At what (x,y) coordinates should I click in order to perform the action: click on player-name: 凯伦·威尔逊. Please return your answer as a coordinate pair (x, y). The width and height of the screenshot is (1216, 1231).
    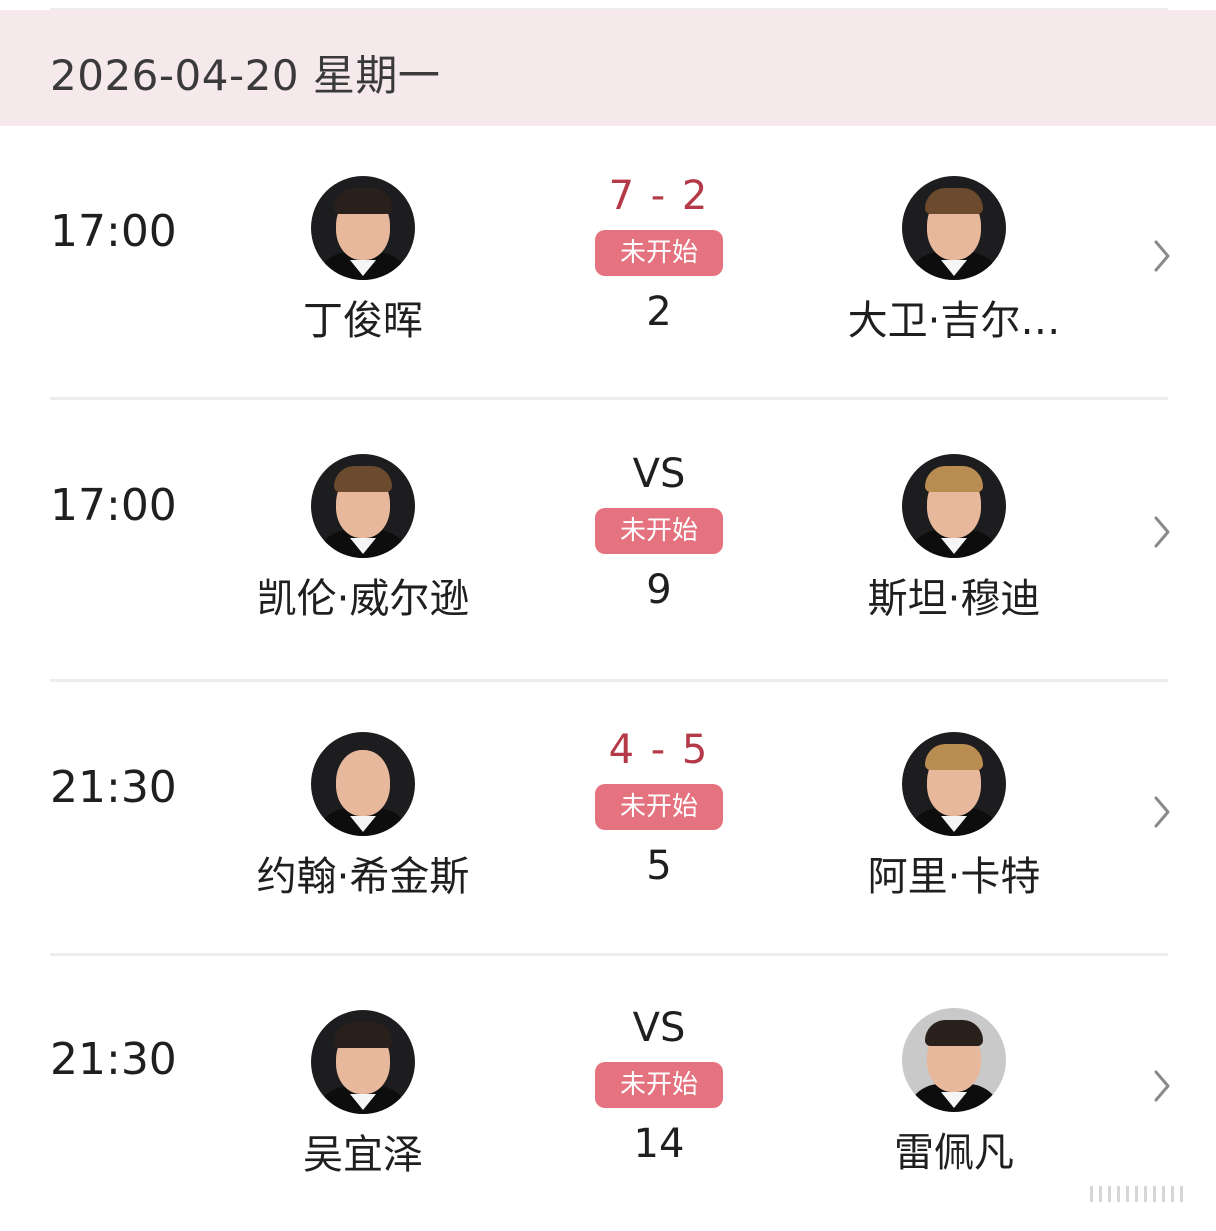
    Looking at the image, I should click on (363, 599).